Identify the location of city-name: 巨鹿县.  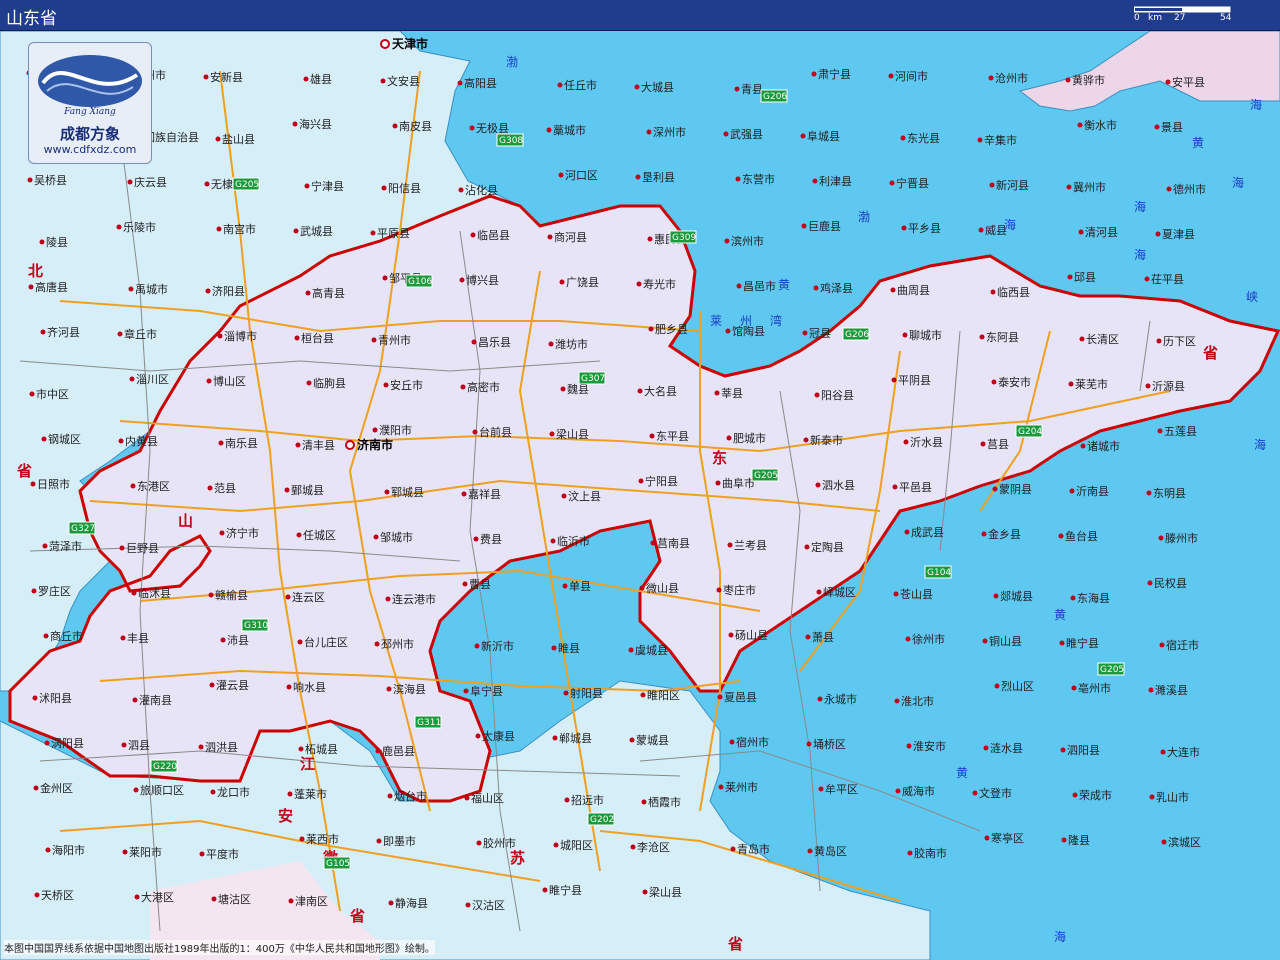
(824, 226).